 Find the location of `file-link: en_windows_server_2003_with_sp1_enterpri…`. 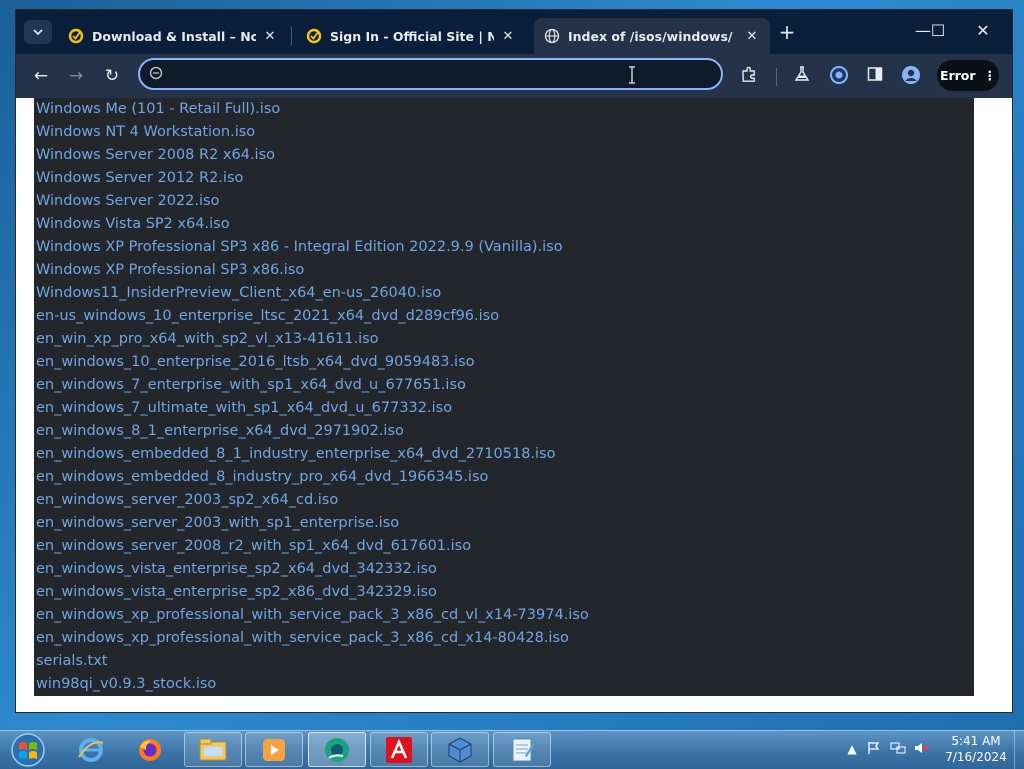

file-link: en_windows_server_2003_with_sp1_enterpri… is located at coordinates (217, 523).